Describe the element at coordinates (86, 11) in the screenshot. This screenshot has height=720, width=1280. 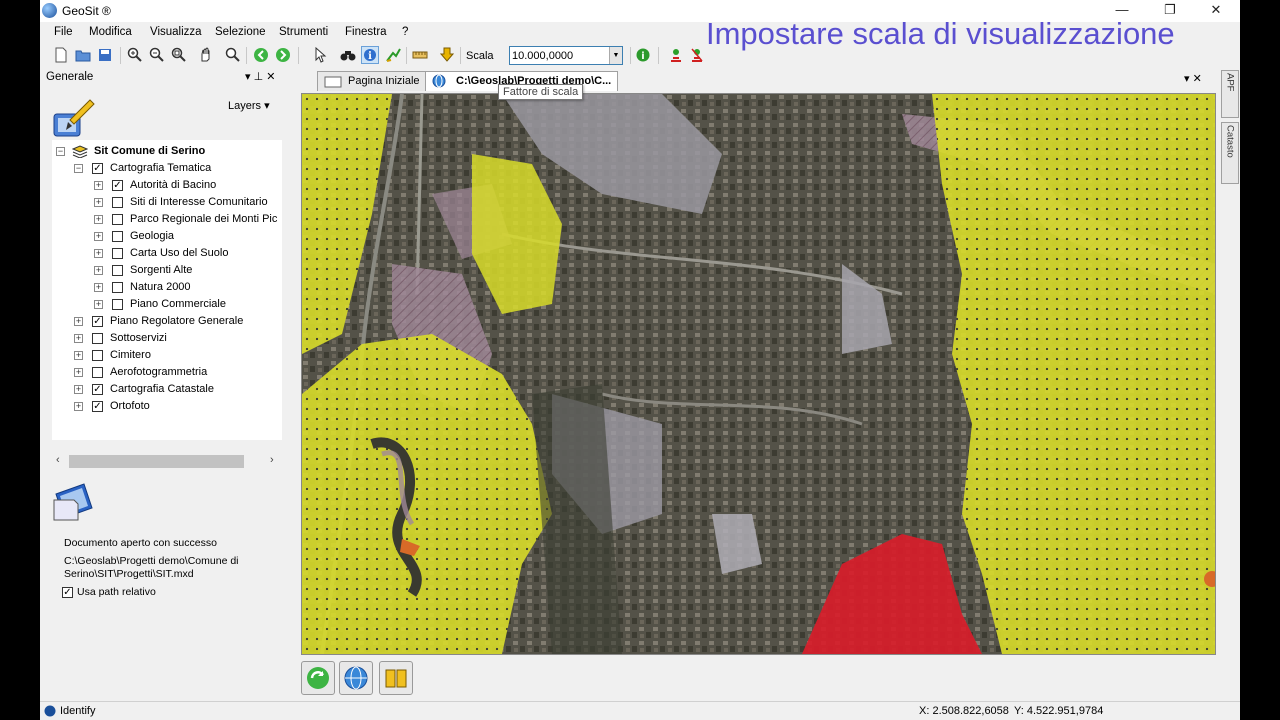
I see `window-title: GeoSit ®` at that location.